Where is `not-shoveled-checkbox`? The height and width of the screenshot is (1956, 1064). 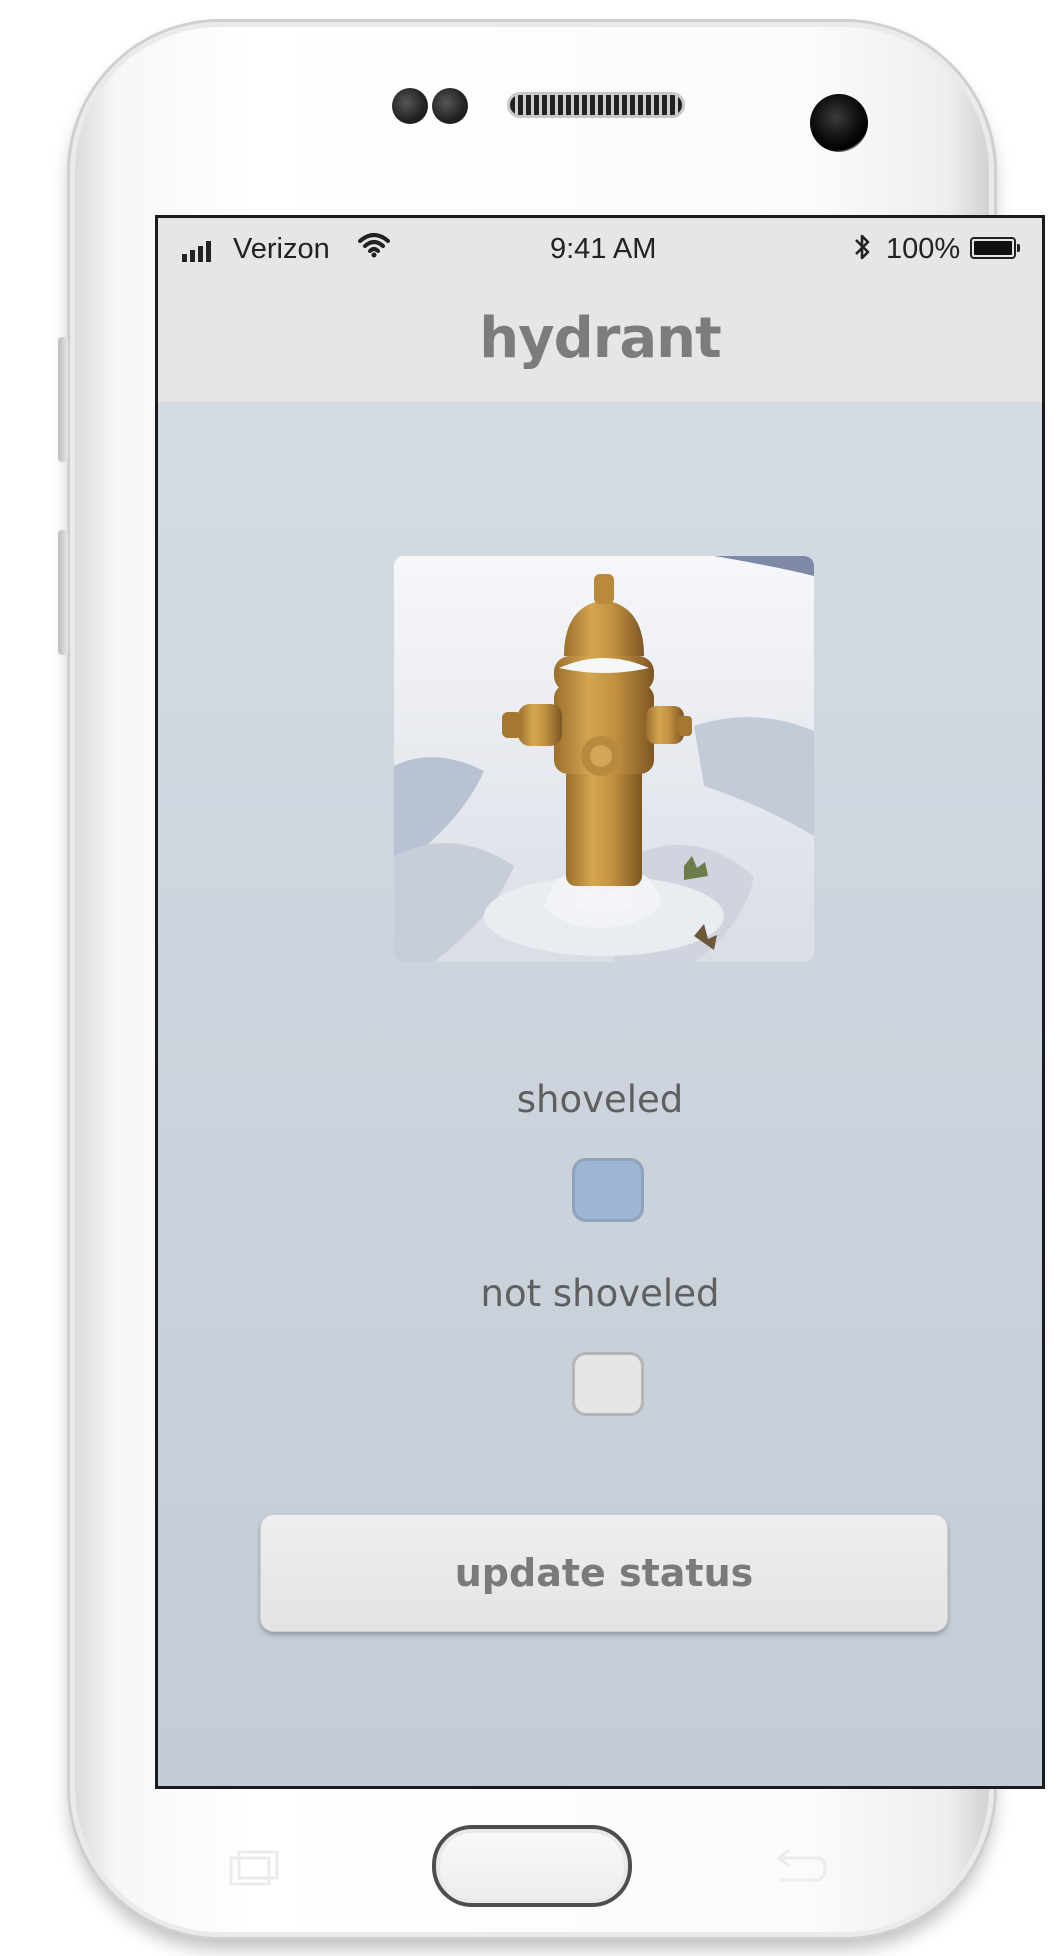
not-shoveled-checkbox is located at coordinates (608, 1384).